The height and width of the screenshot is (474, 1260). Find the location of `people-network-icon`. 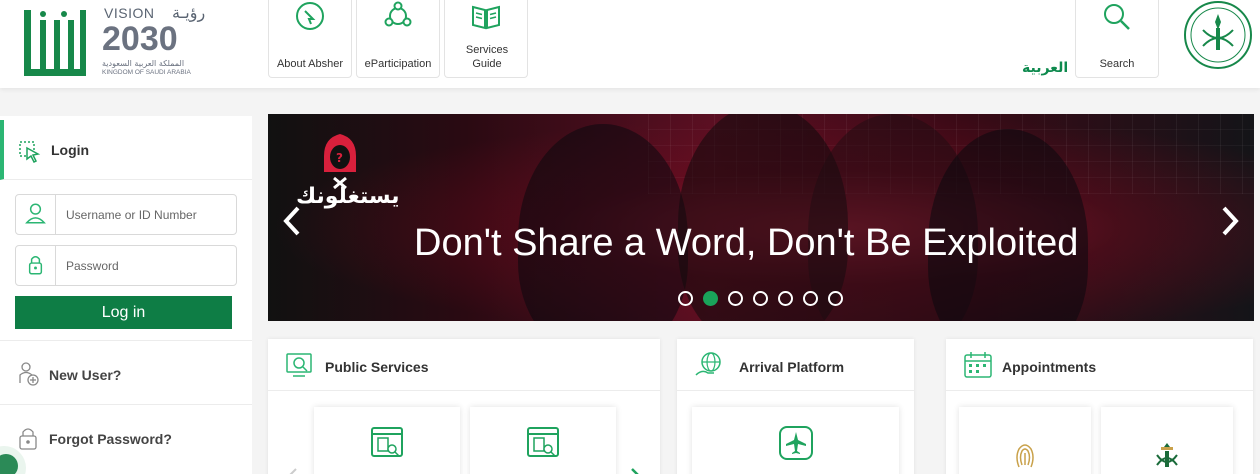

people-network-icon is located at coordinates (398, 14).